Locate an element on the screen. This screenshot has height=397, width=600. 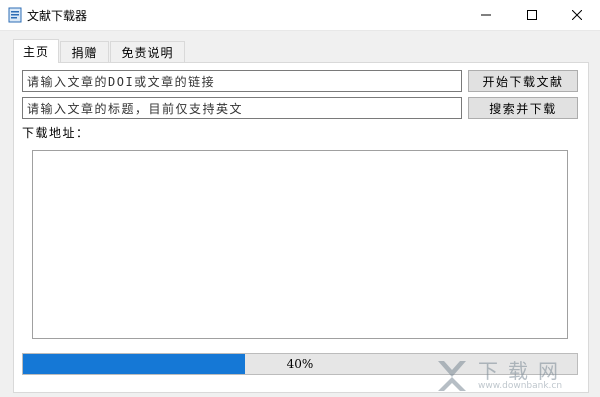
watermark-url: www.downbank.cn is located at coordinates (520, 386).